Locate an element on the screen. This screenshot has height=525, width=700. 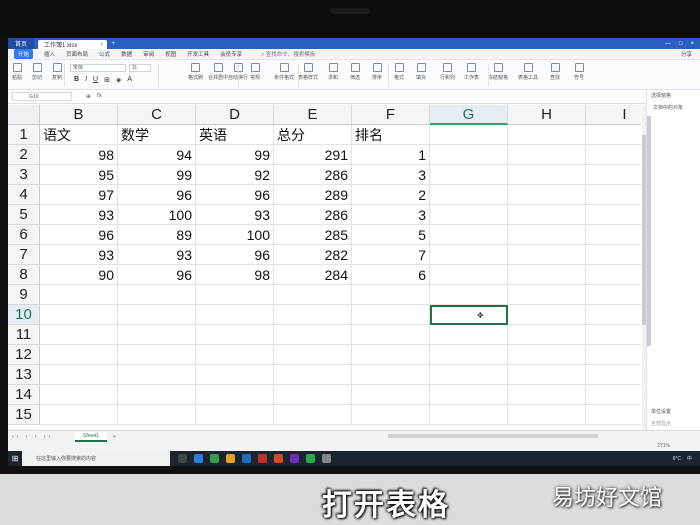
cell-h9 is located at coordinates (547, 295).